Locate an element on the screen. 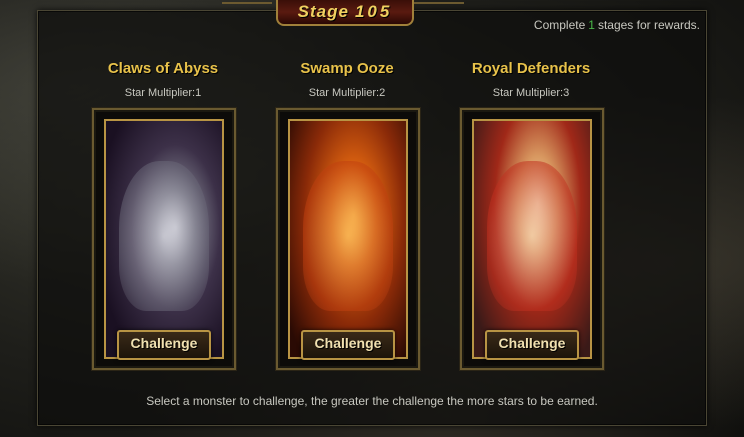 Image resolution: width=744 pixels, height=437 pixels. stage-label: Stage is located at coordinates (323, 11).